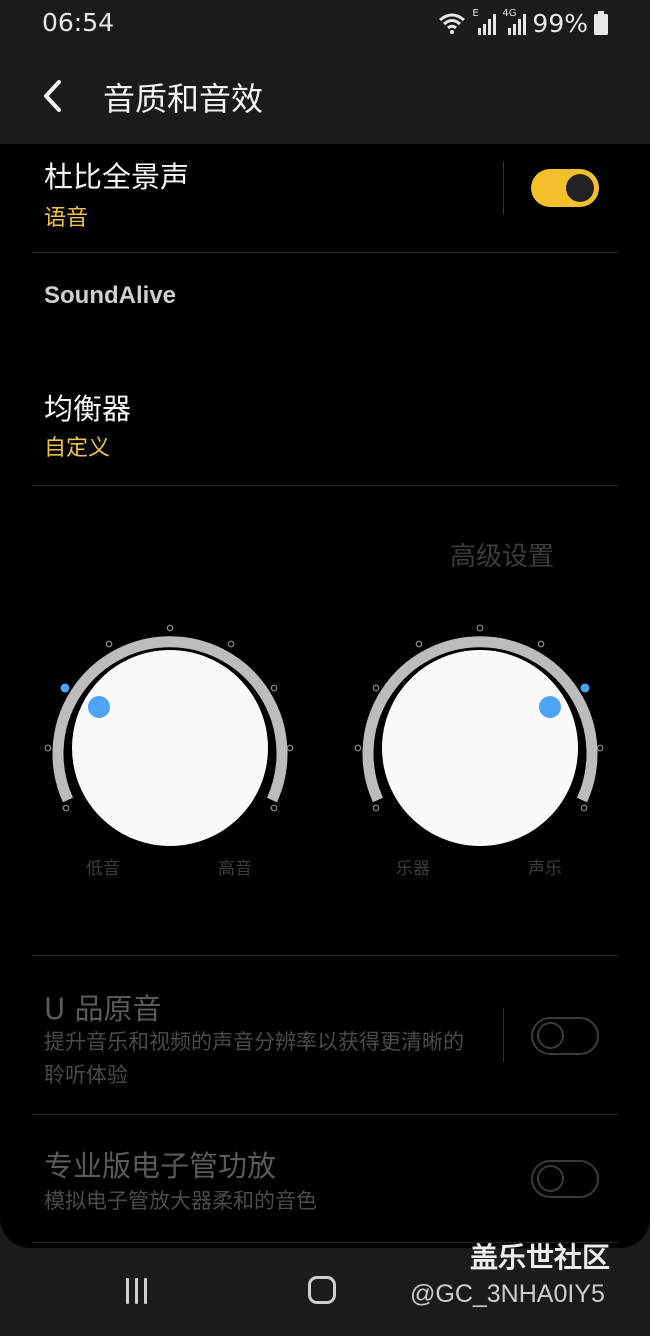  Describe the element at coordinates (160, 1166) in the screenshot. I see `tube-amp-title: 专业版电子管功放` at that location.